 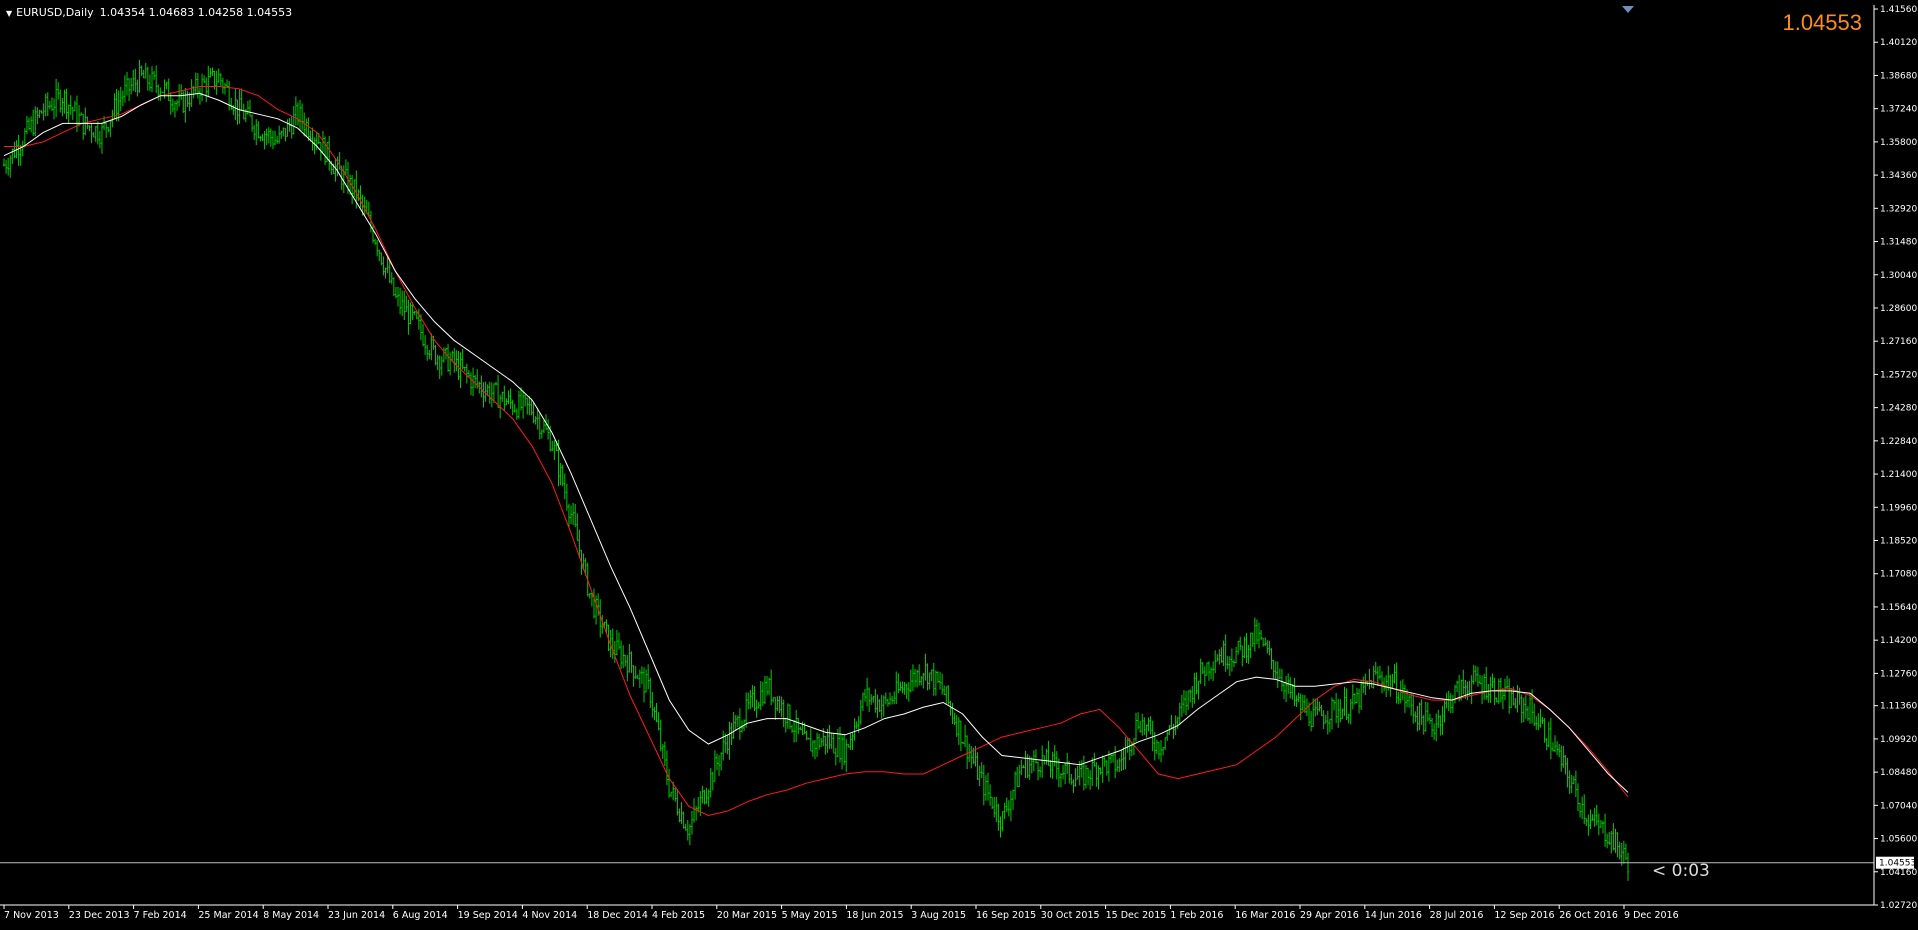 What do you see at coordinates (1628, 9) in the screenshot?
I see `scroll-marker-icon` at bounding box center [1628, 9].